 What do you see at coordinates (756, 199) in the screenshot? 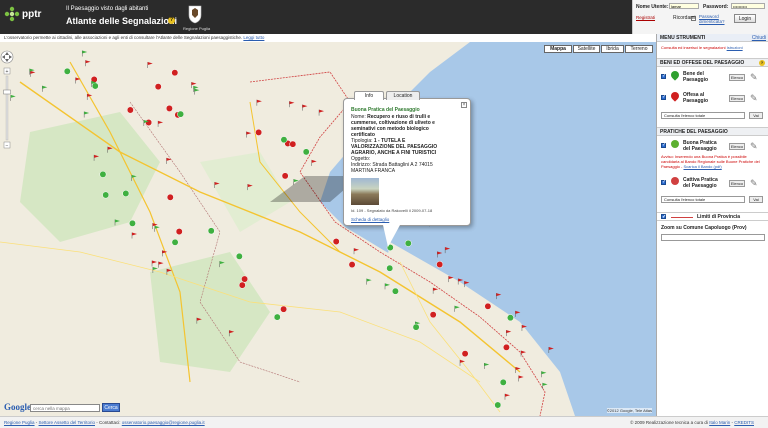
I see `vai-button: Vai` at bounding box center [756, 199].